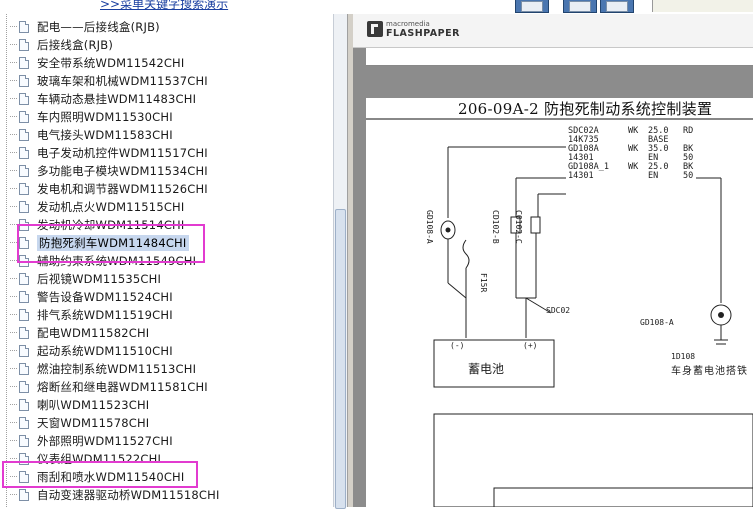  I want to click on tree-item: 雨刮和喷水WDM11540CHI, so click(97, 476).